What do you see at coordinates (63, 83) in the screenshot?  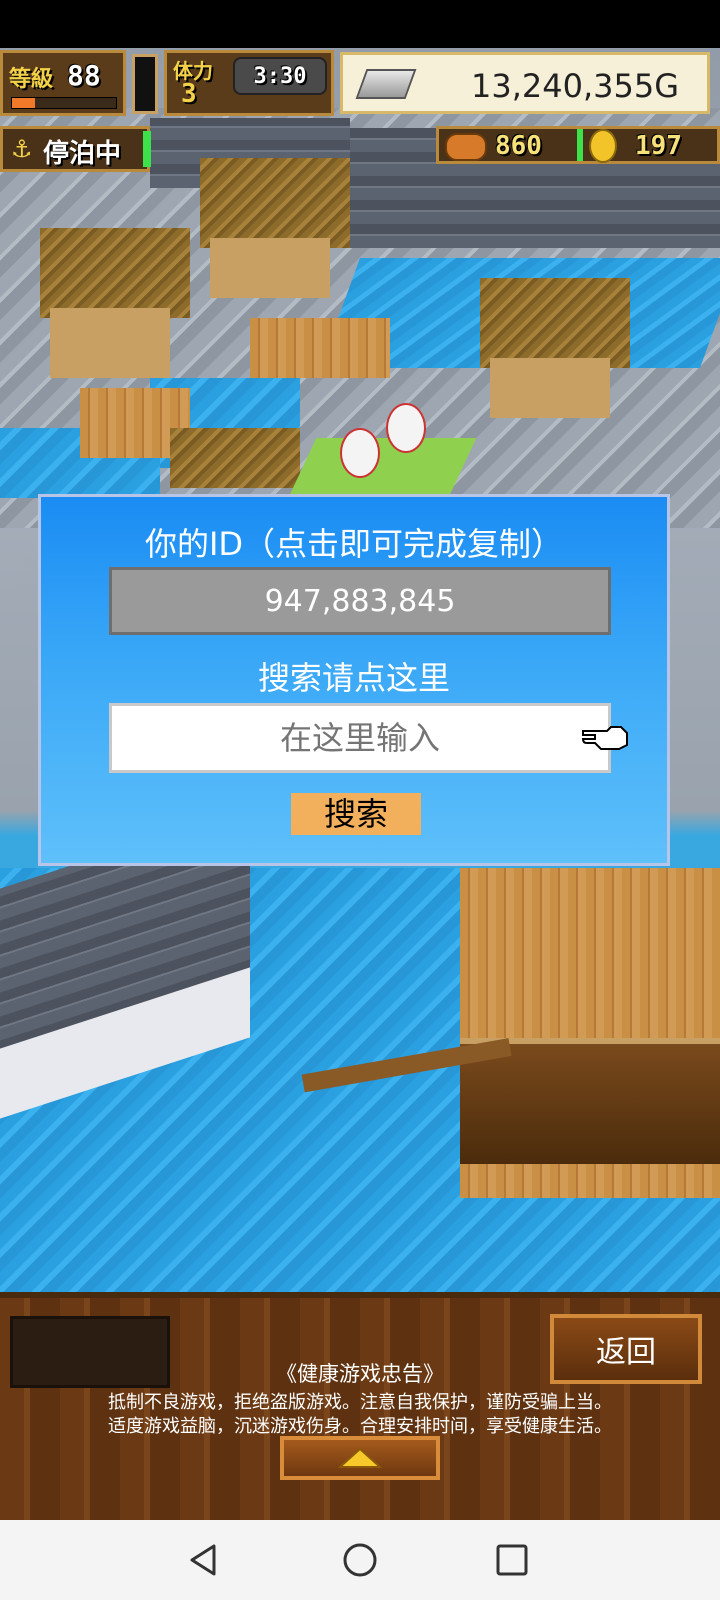 I see `level-panel: 等級 88` at bounding box center [63, 83].